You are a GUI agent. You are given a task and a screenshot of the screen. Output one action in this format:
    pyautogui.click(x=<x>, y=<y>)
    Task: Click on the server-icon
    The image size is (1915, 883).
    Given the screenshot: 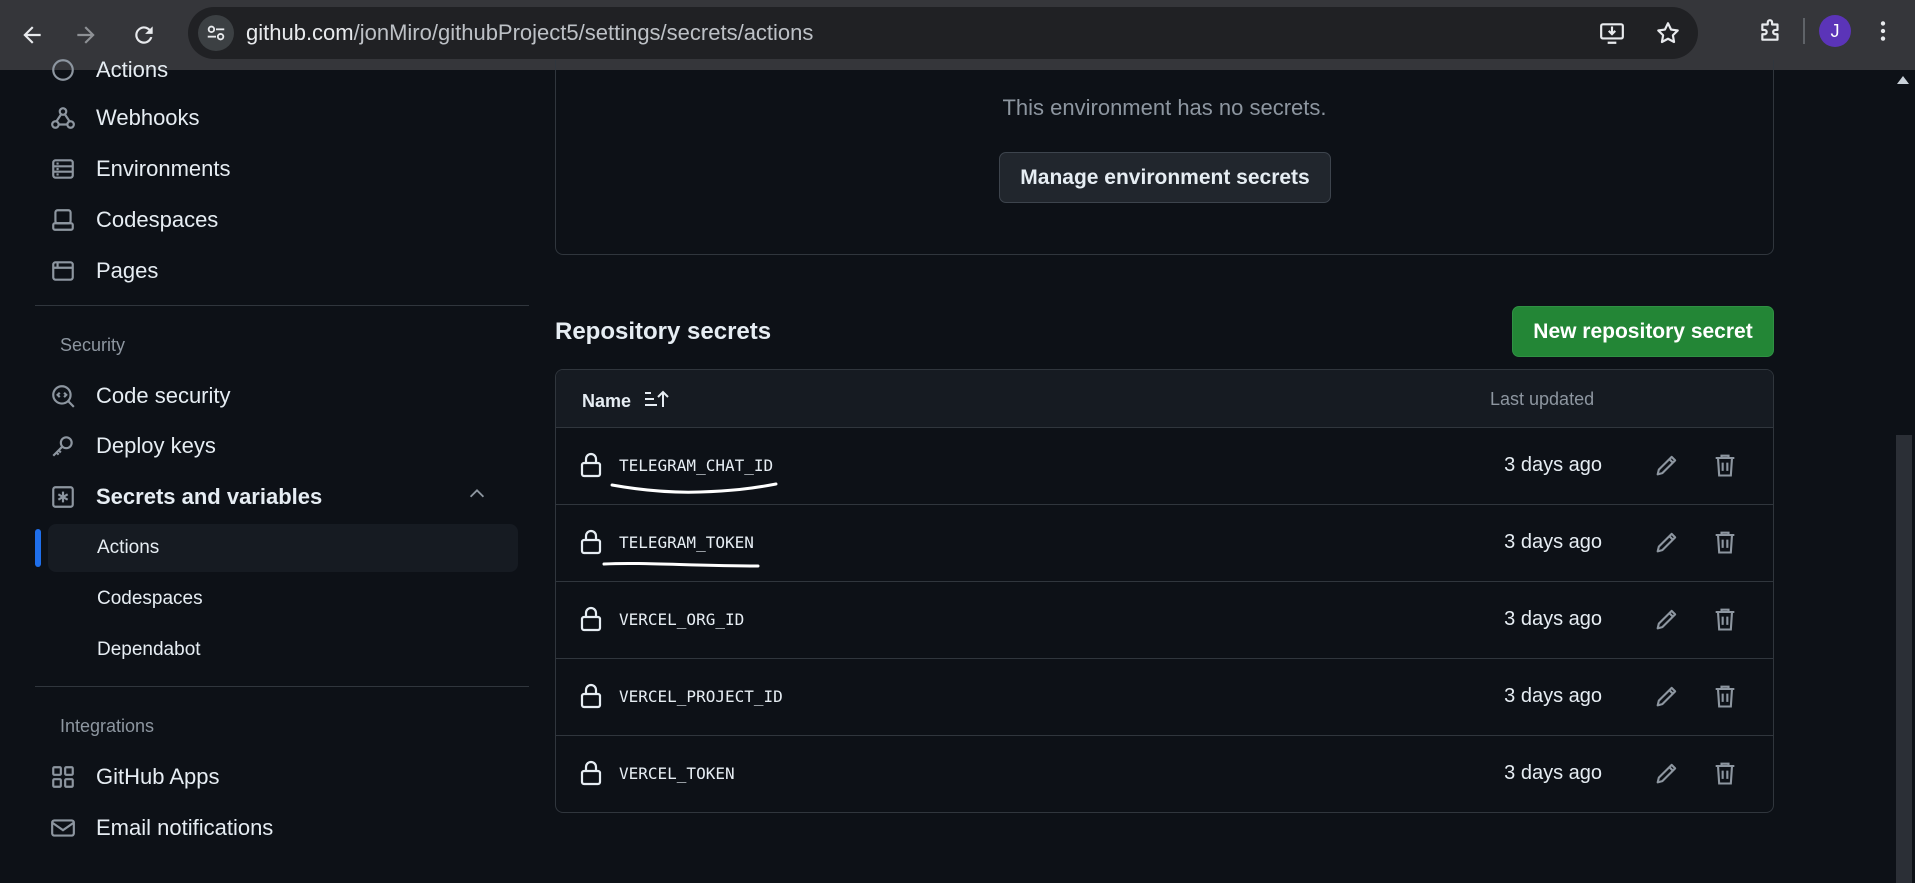 What is the action you would take?
    pyautogui.click(x=63, y=169)
    